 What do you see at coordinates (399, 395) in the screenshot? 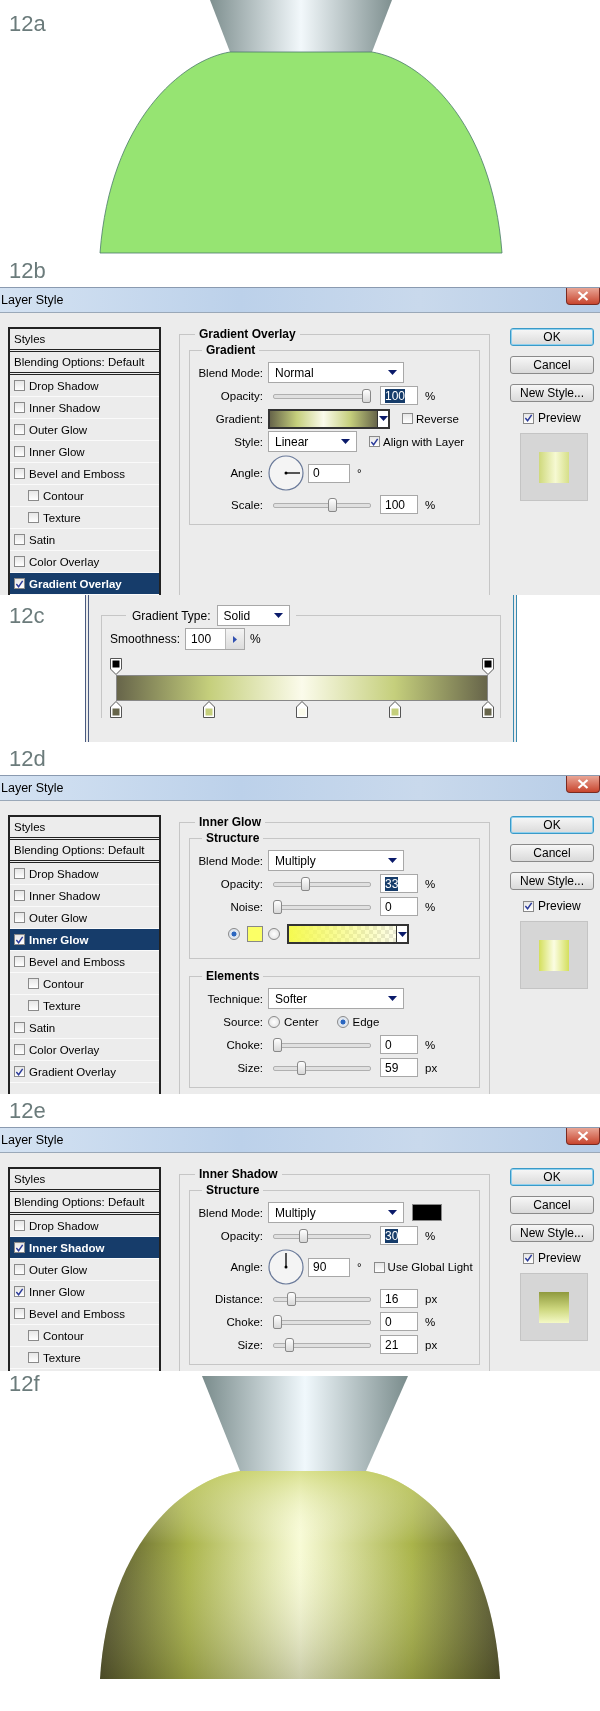
I see `value-field: 100` at bounding box center [399, 395].